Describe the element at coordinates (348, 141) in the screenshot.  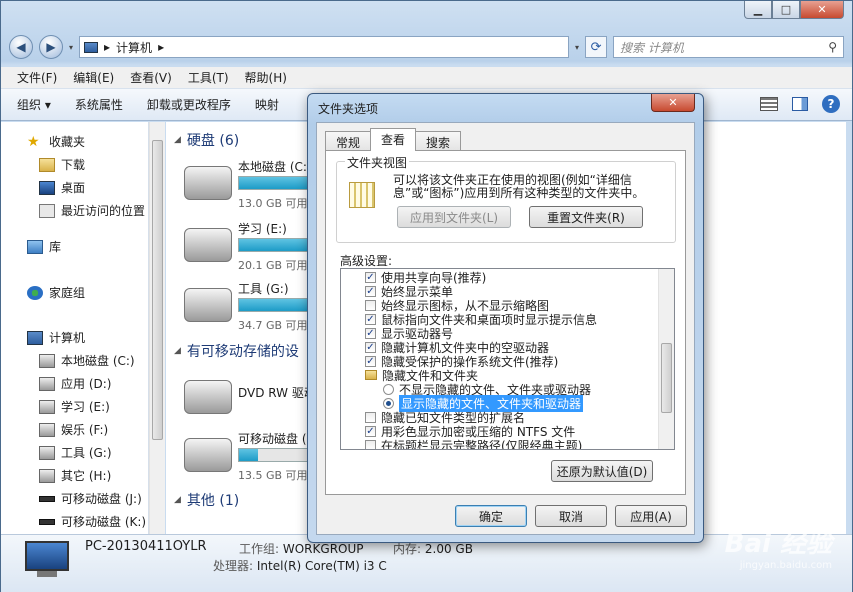
I see `tab-general: 常规` at that location.